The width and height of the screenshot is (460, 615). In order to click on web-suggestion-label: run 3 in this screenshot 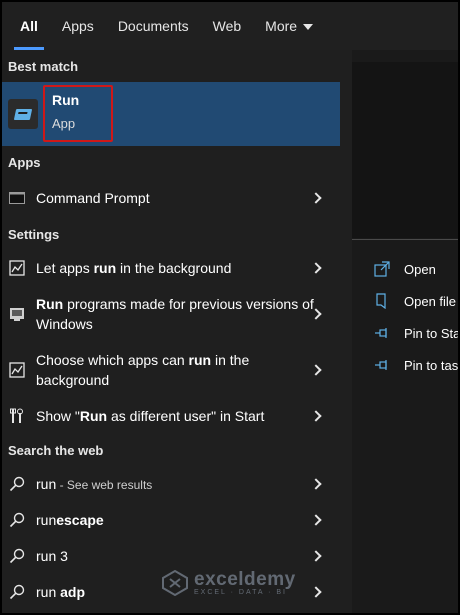, I will do `click(52, 556)`.